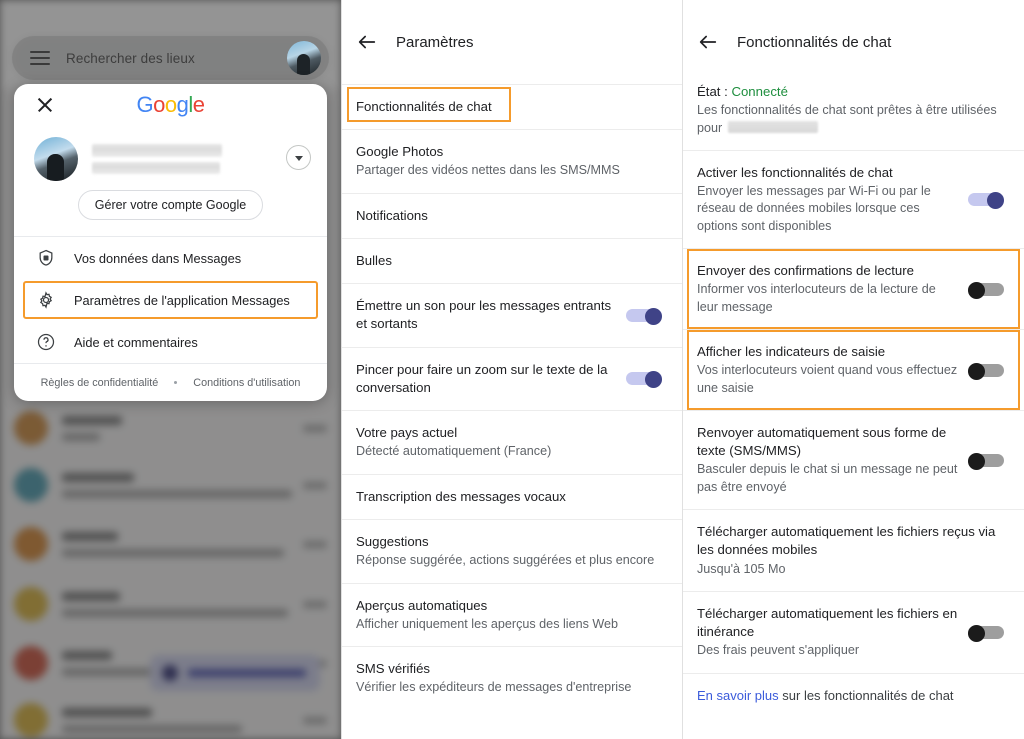 The width and height of the screenshot is (1024, 739). Describe the element at coordinates (170, 159) in the screenshot. I see `account-user-row` at that location.